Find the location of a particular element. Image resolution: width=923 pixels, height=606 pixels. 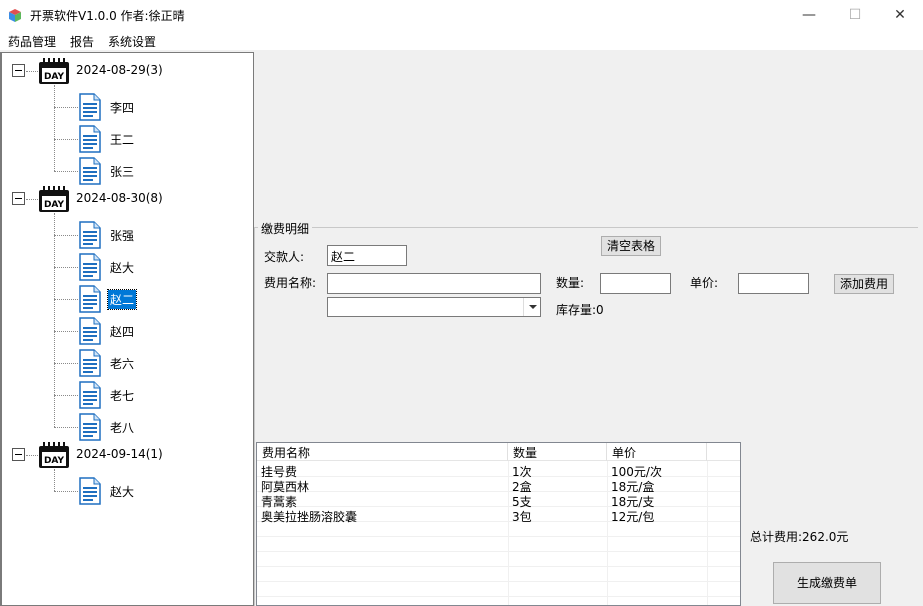

menu-report: 报告 is located at coordinates (82, 41).